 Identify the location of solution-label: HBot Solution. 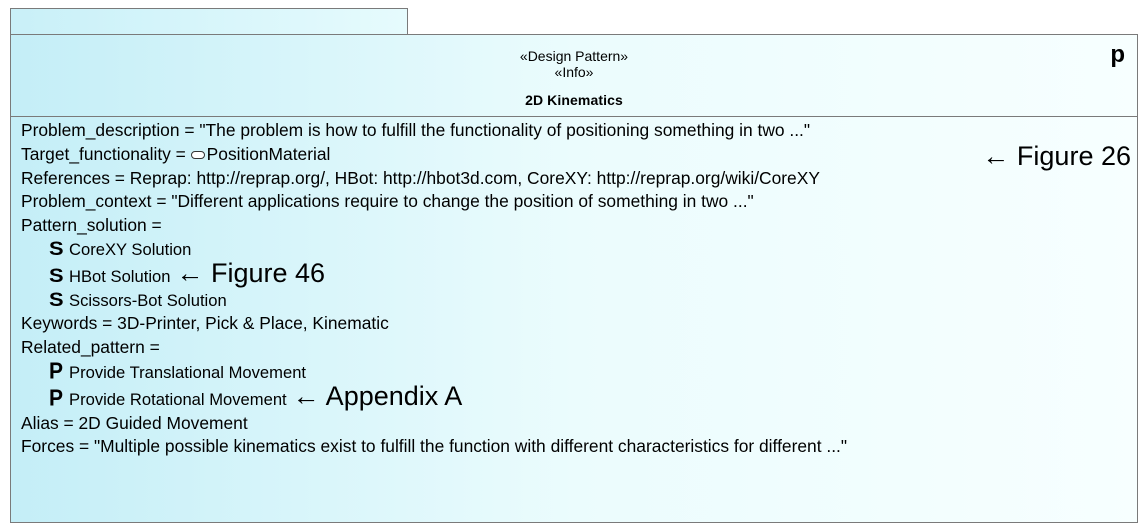
(120, 276).